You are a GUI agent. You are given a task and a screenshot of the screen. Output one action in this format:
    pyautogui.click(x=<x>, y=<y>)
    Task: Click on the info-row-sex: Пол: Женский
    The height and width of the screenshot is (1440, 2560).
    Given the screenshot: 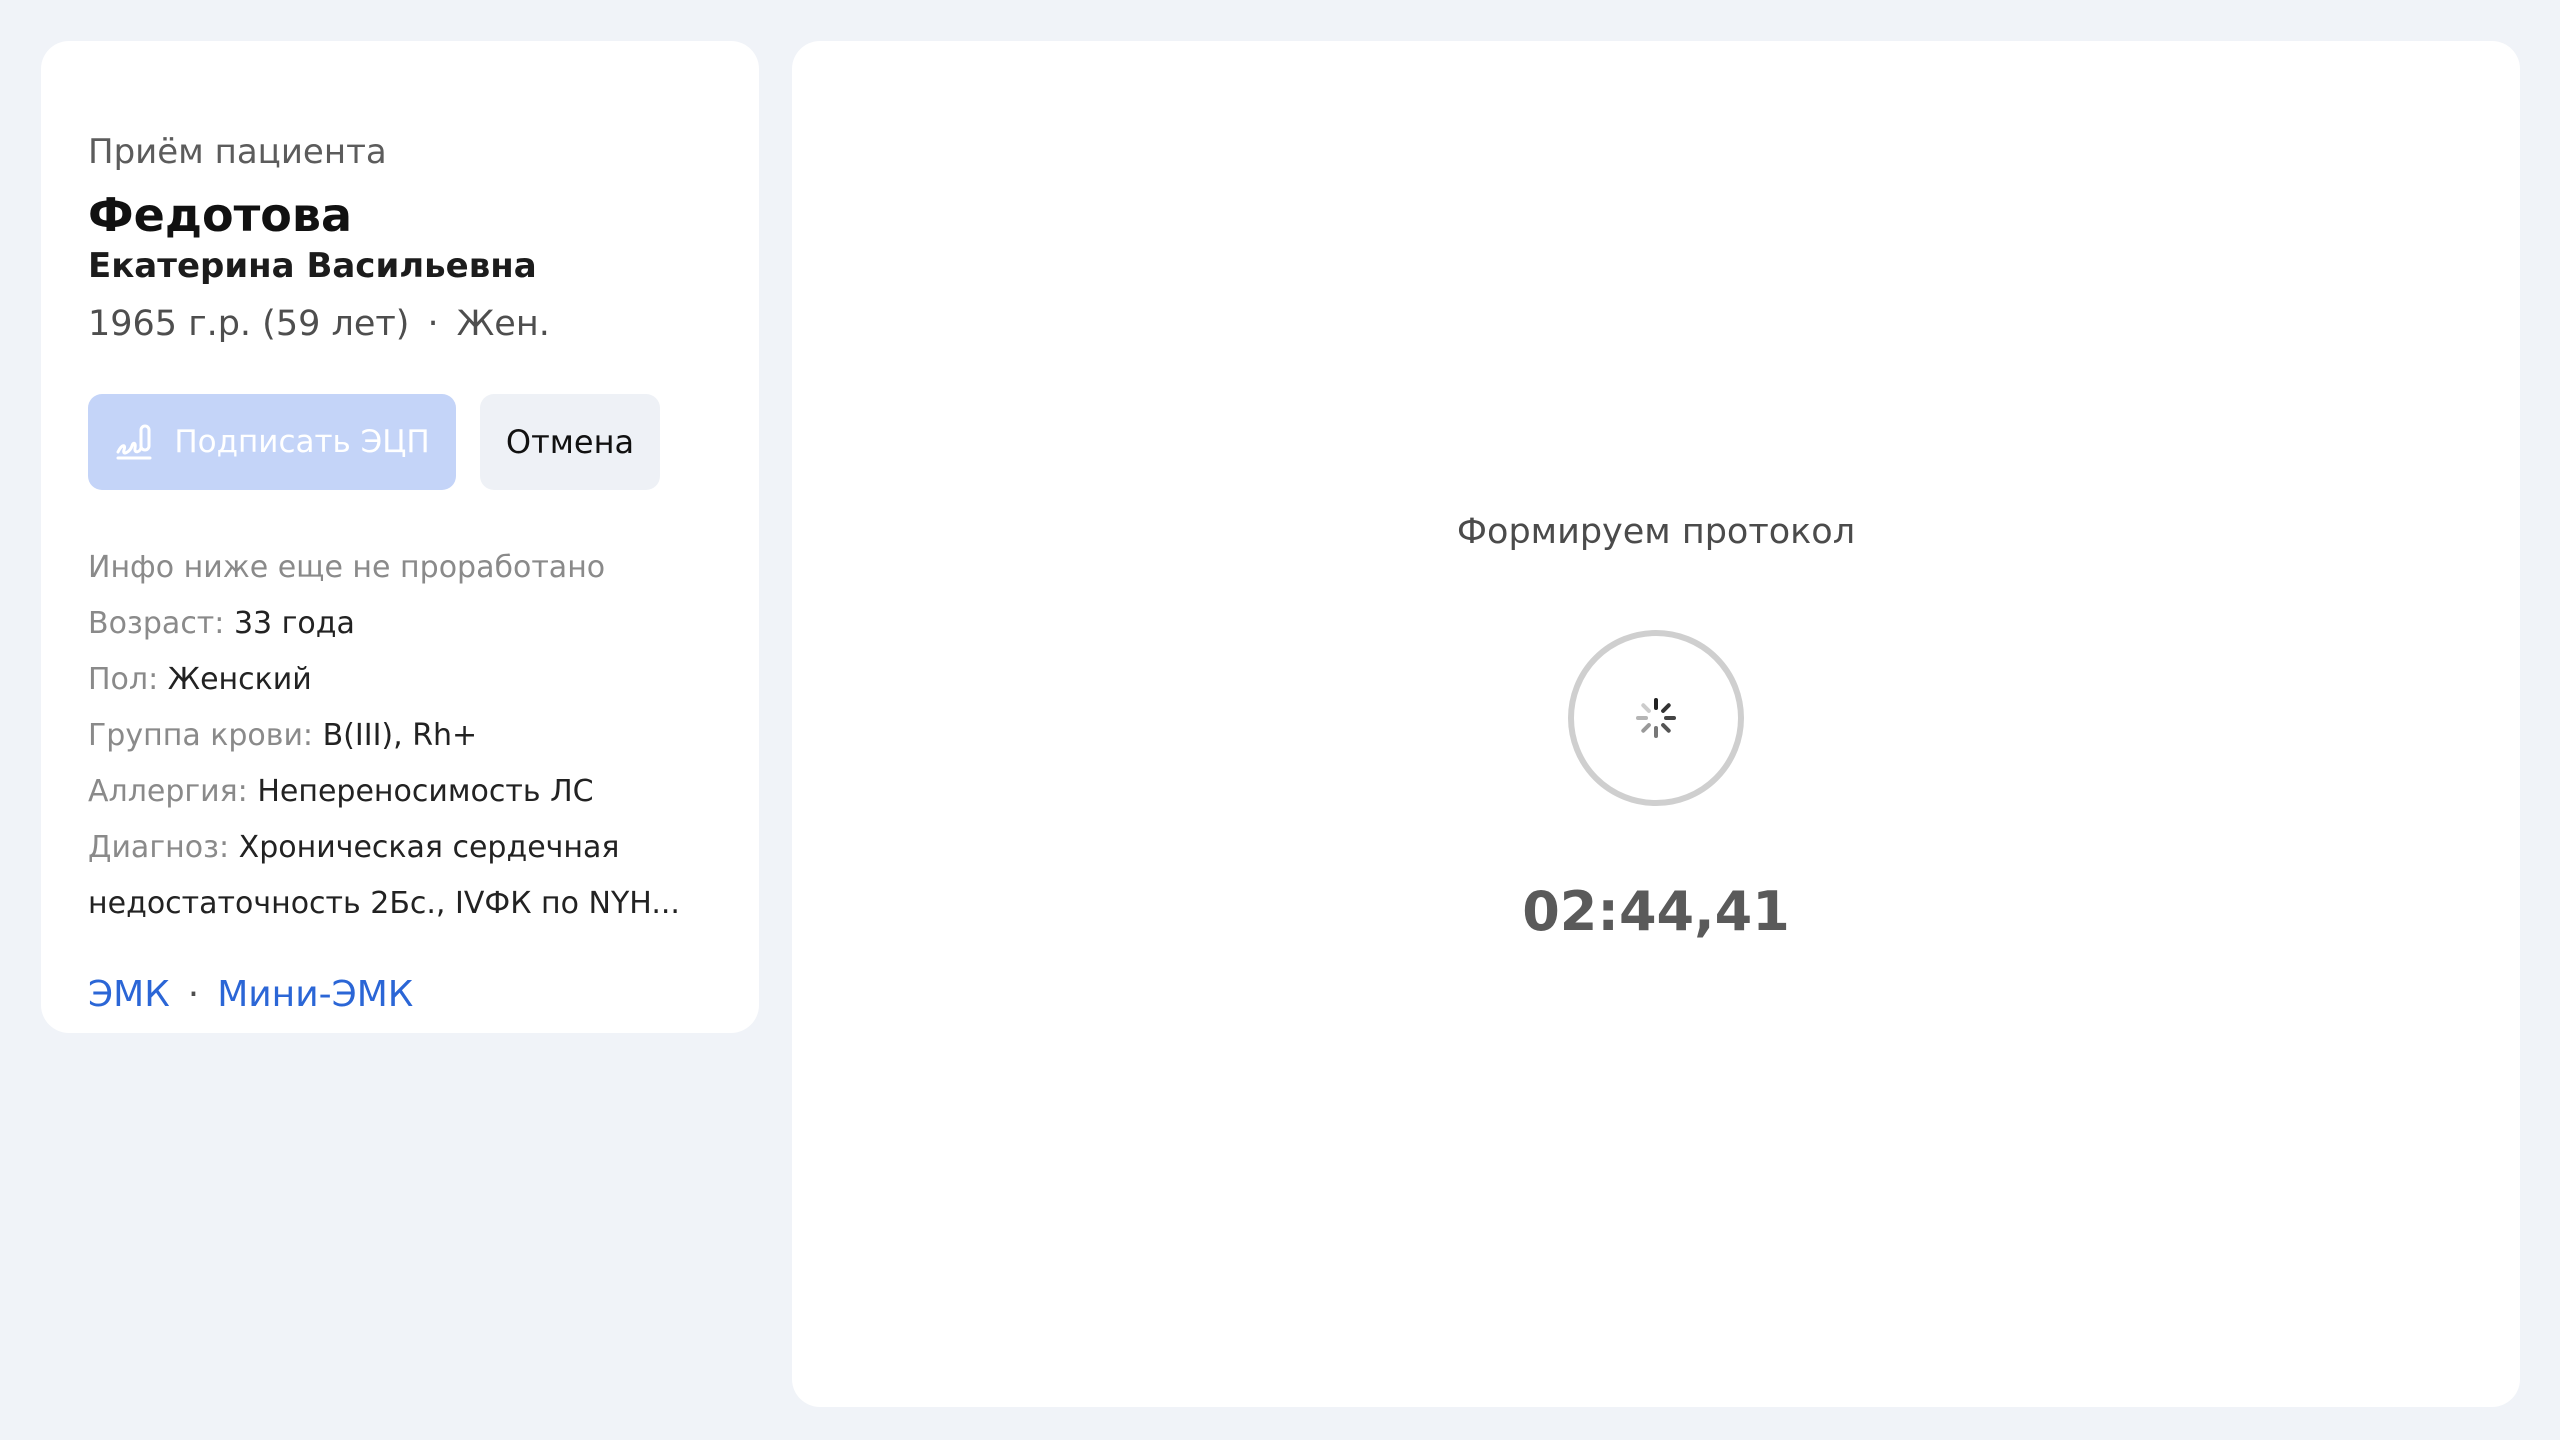 What is the action you would take?
    pyautogui.click(x=400, y=680)
    